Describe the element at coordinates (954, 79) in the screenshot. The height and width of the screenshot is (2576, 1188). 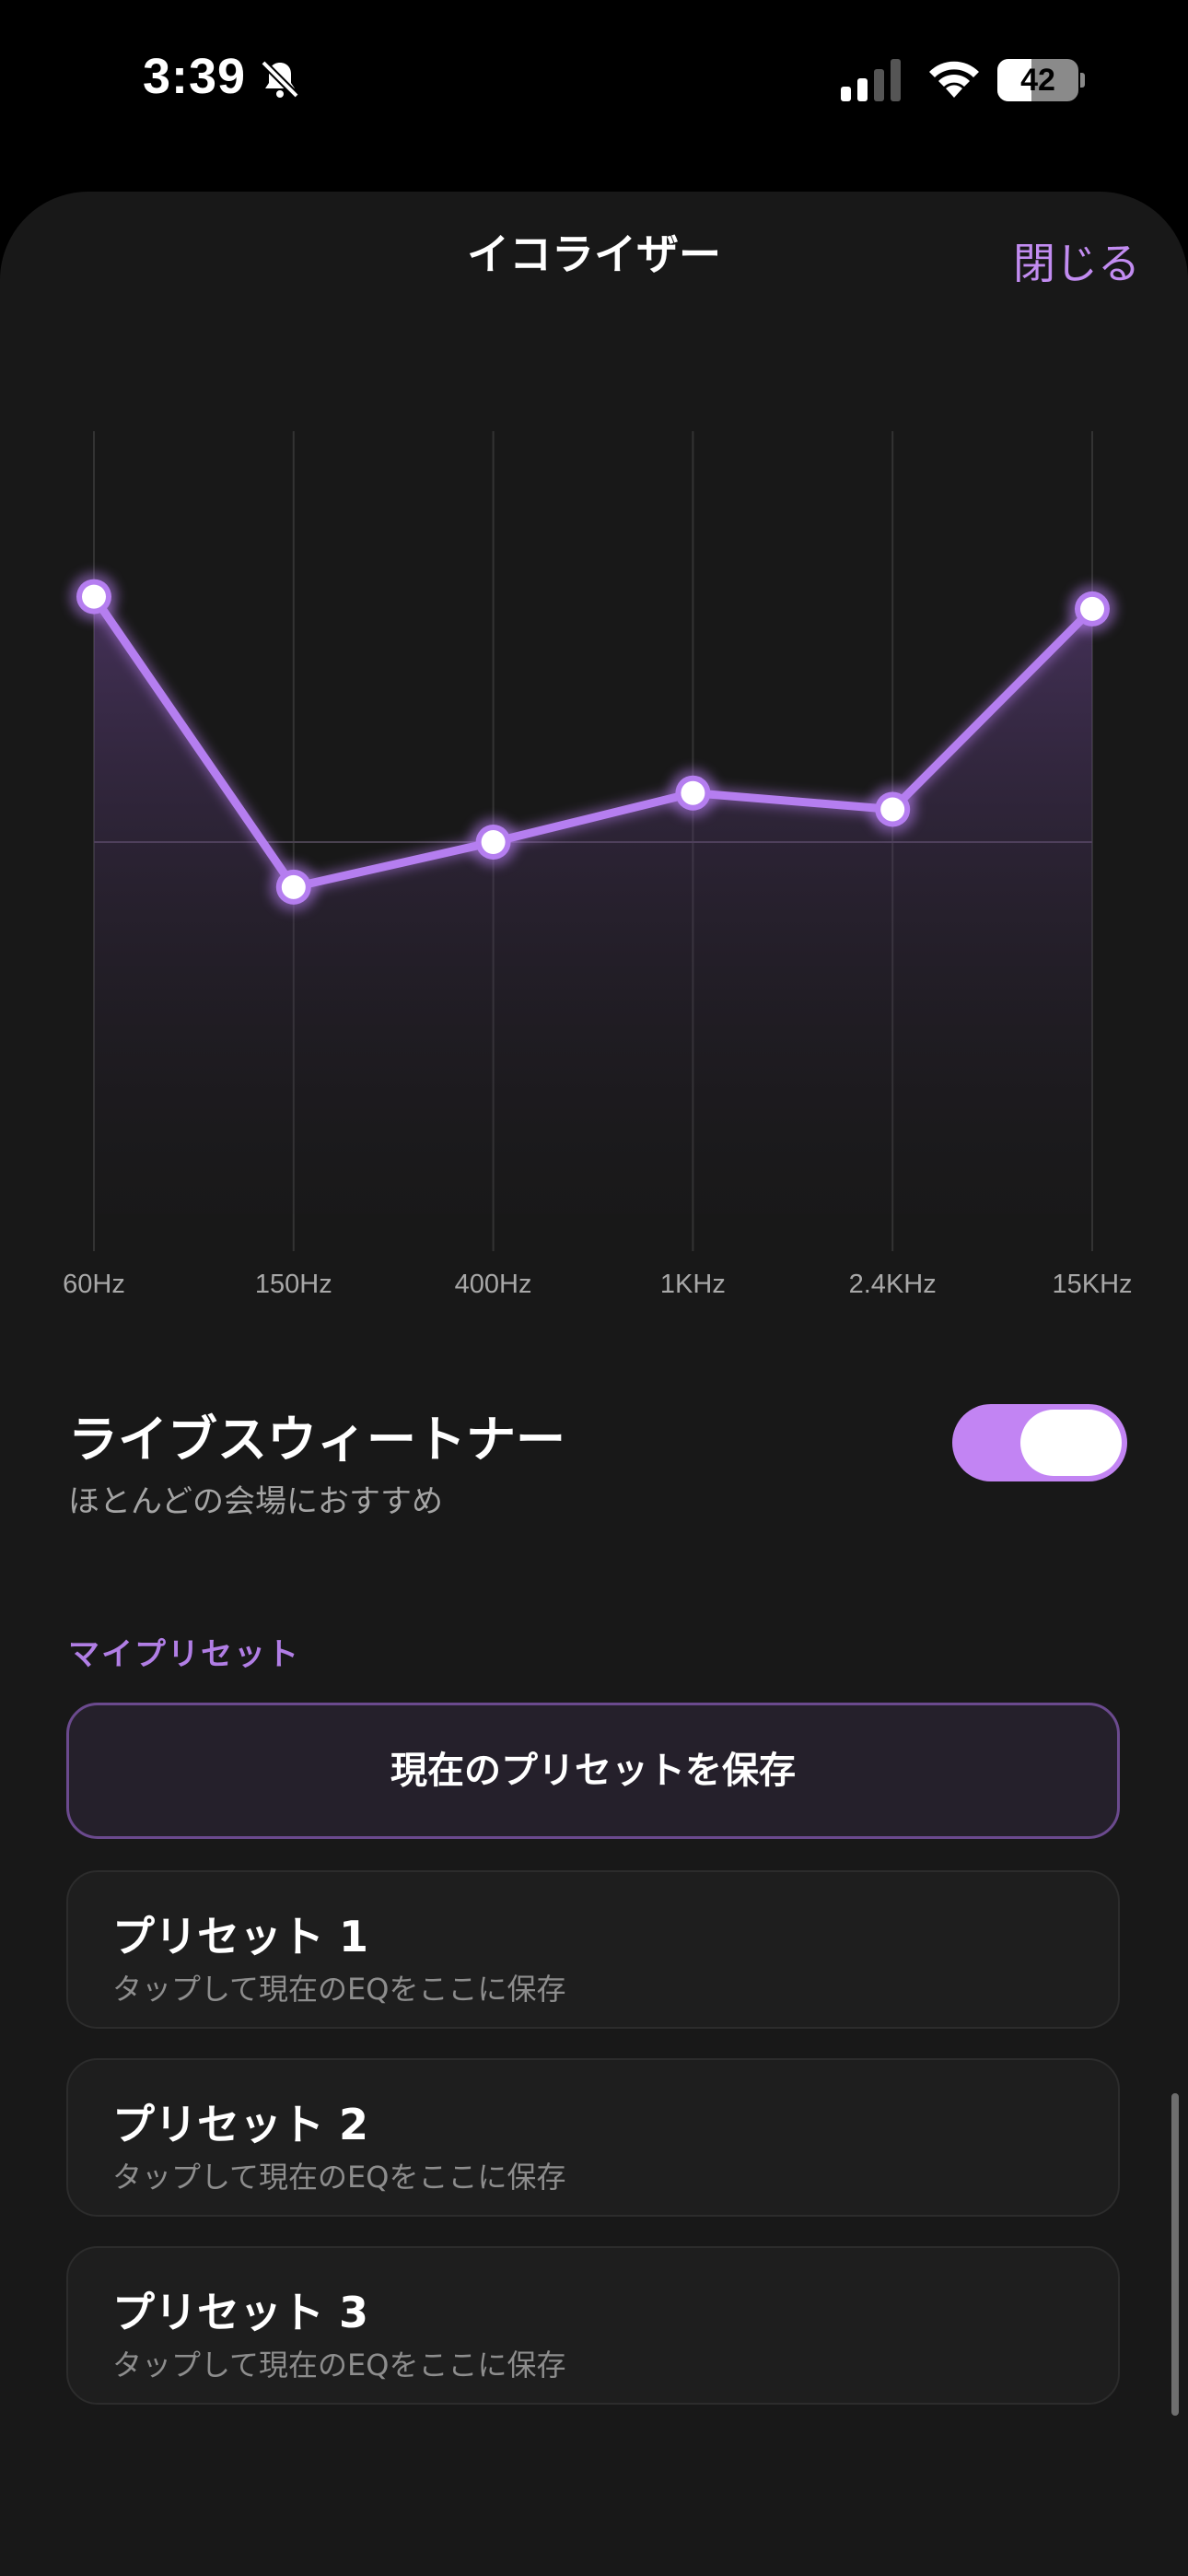
I see `wifi-icon` at that location.